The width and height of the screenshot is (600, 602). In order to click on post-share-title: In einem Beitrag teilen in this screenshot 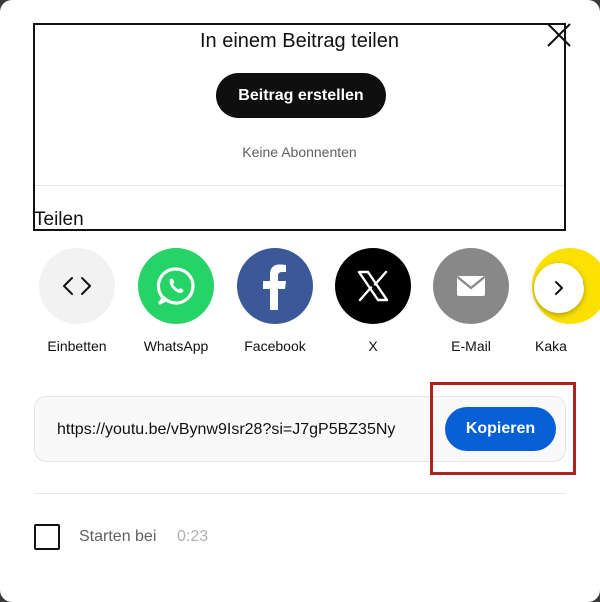, I will do `click(299, 41)`.